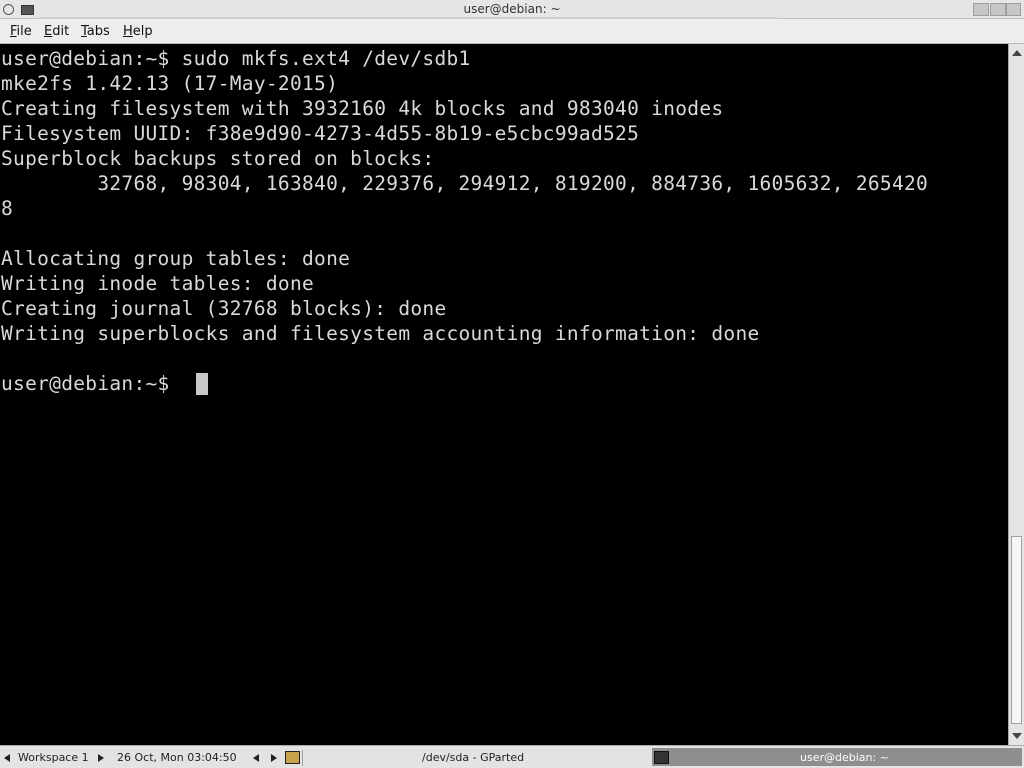  I want to click on close-button, so click(1013, 9).